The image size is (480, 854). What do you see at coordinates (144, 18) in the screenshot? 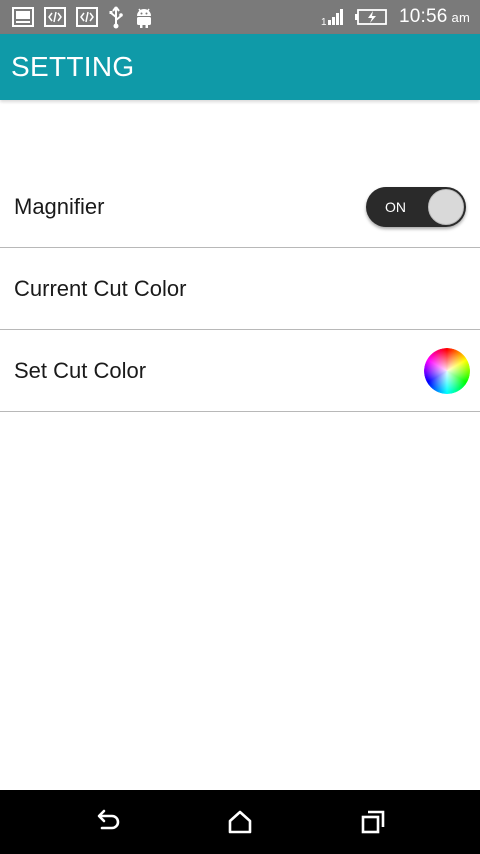
I see `android-icon` at bounding box center [144, 18].